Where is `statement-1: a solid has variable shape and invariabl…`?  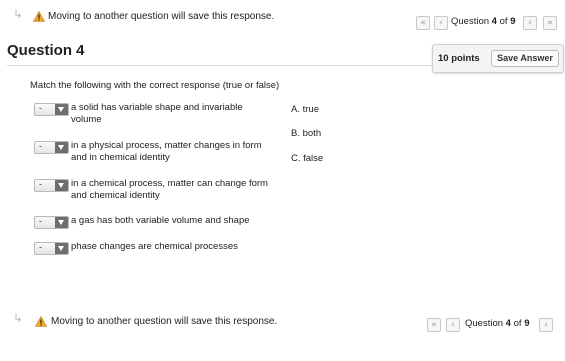 statement-1: a solid has variable shape and invariabl… is located at coordinates (157, 113).